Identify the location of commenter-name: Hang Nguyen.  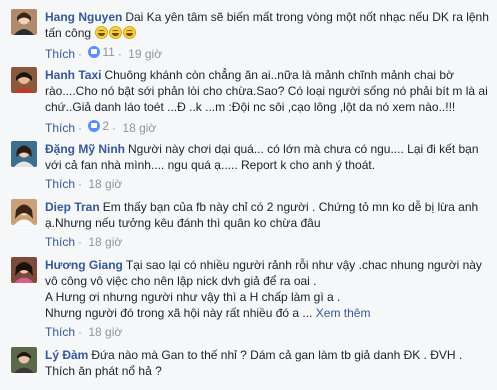
(83, 17).